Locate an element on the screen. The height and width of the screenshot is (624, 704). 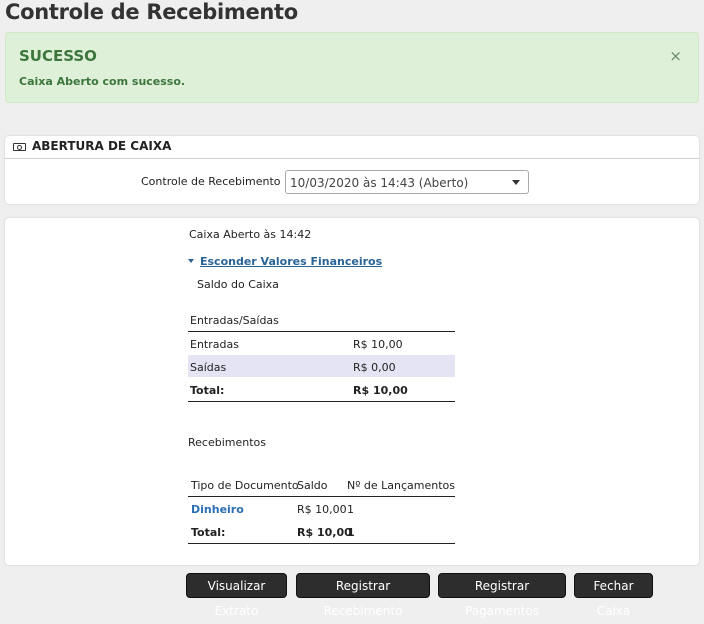
toggle-financial-values-link: Esconder Valores Financeiros is located at coordinates (291, 261).